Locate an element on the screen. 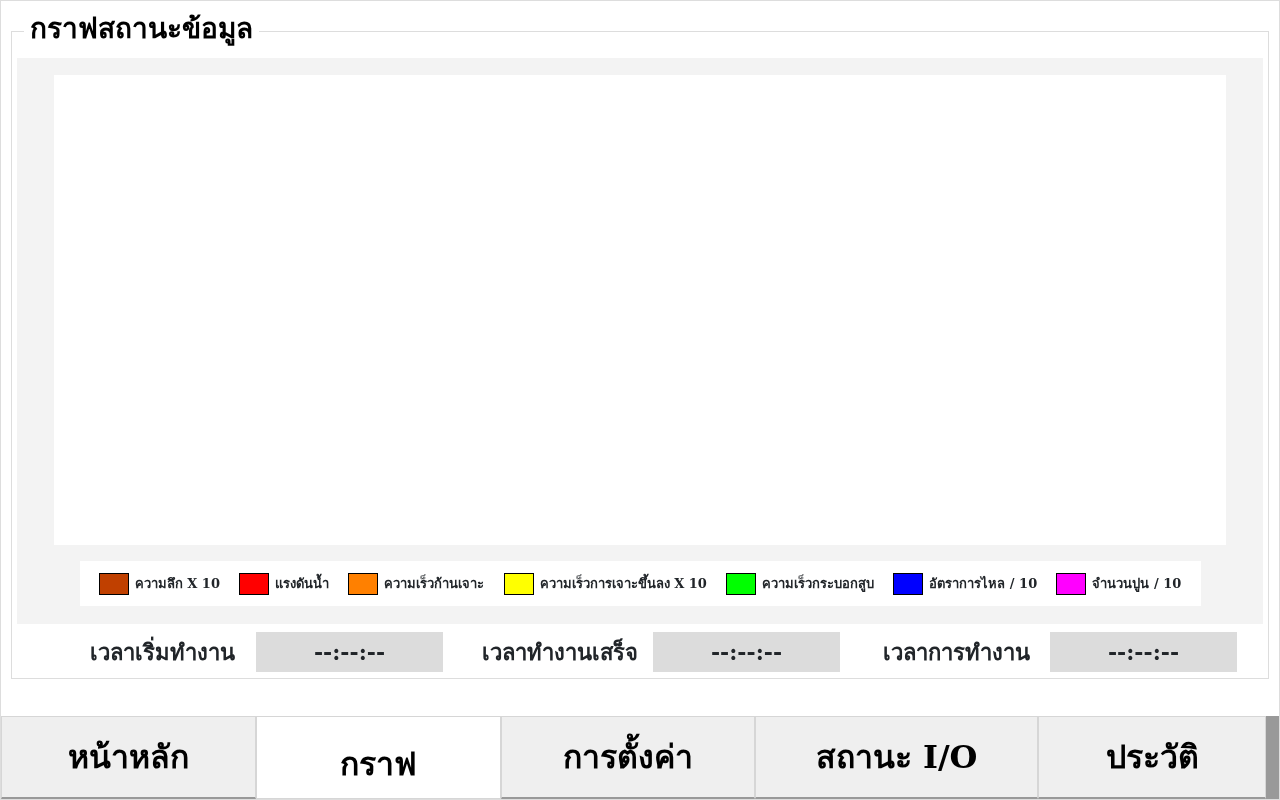 The height and width of the screenshot is (800, 1280). panel-title: กราฟสถานะข้อมูล is located at coordinates (141, 29).